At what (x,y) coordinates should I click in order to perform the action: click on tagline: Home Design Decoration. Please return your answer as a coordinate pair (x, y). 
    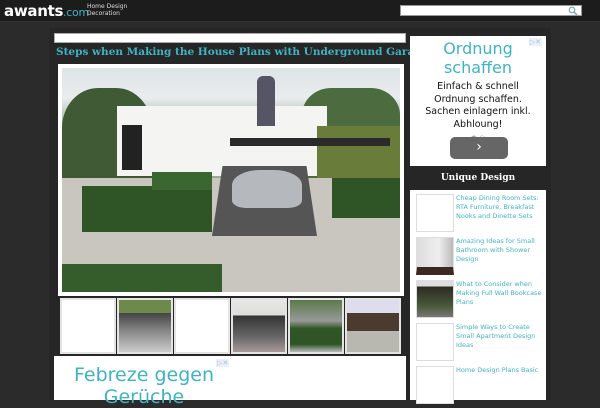
    Looking at the image, I should click on (107, 10).